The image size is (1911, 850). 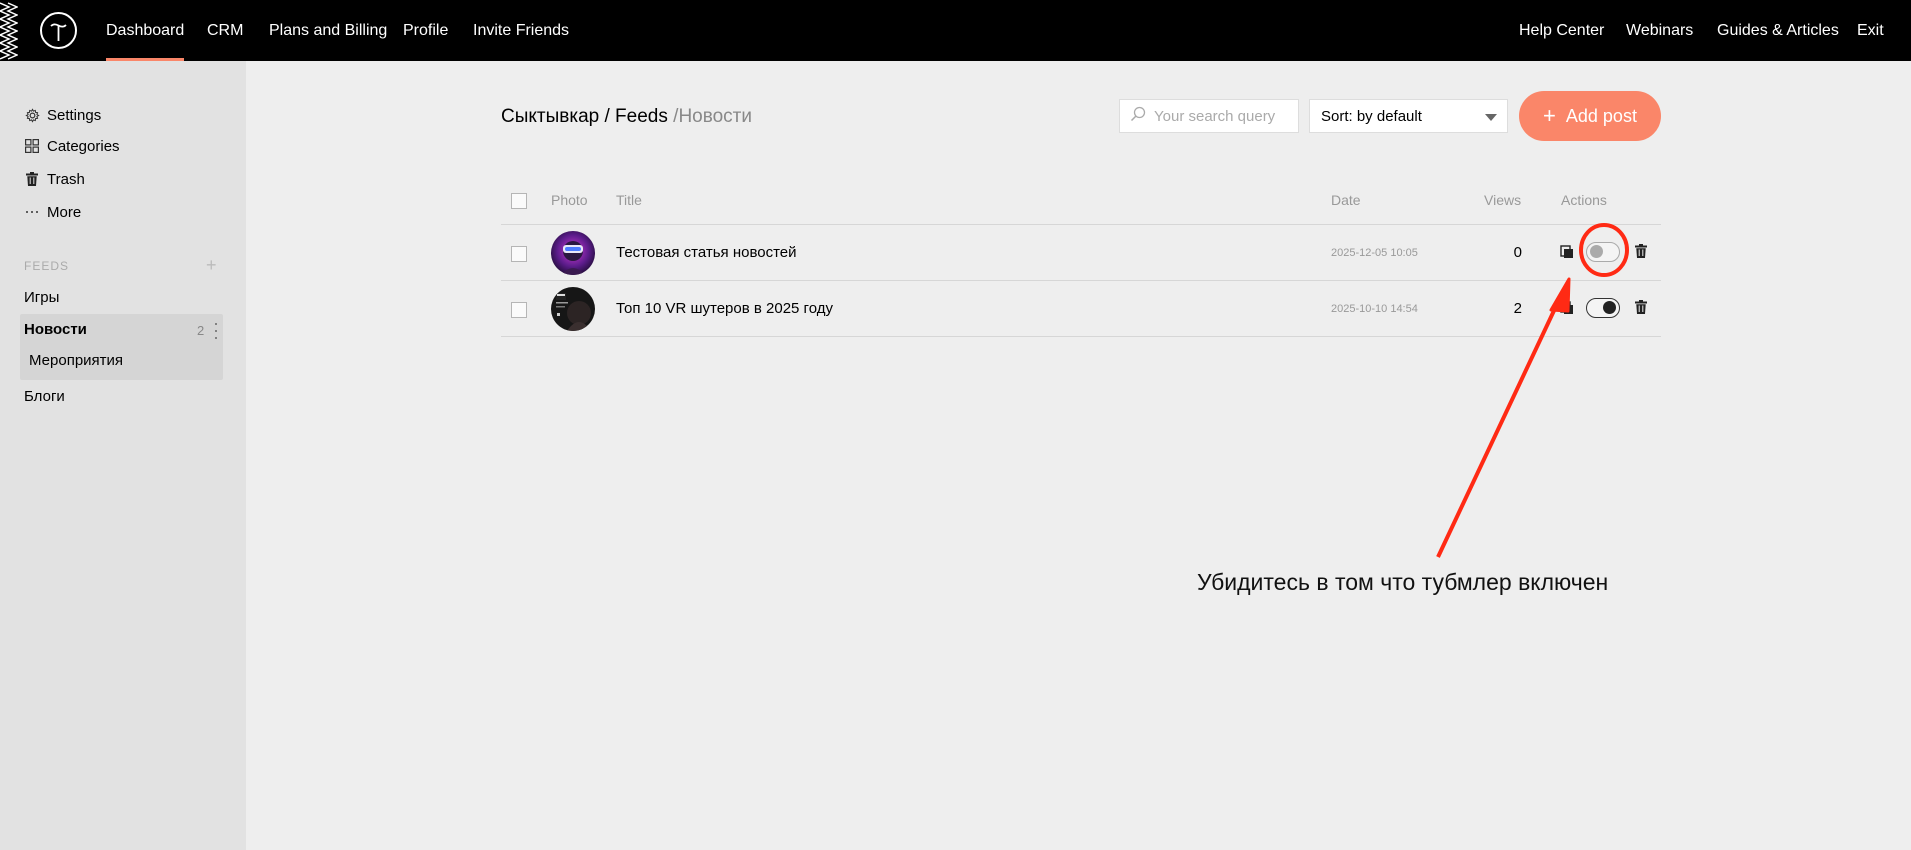 What do you see at coordinates (1517, 252) in the screenshot?
I see `post-views: 0` at bounding box center [1517, 252].